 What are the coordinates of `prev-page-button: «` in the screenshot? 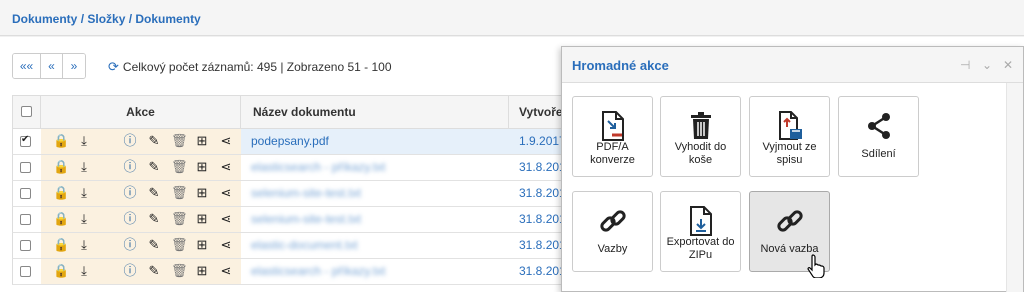 It's located at (52, 66).